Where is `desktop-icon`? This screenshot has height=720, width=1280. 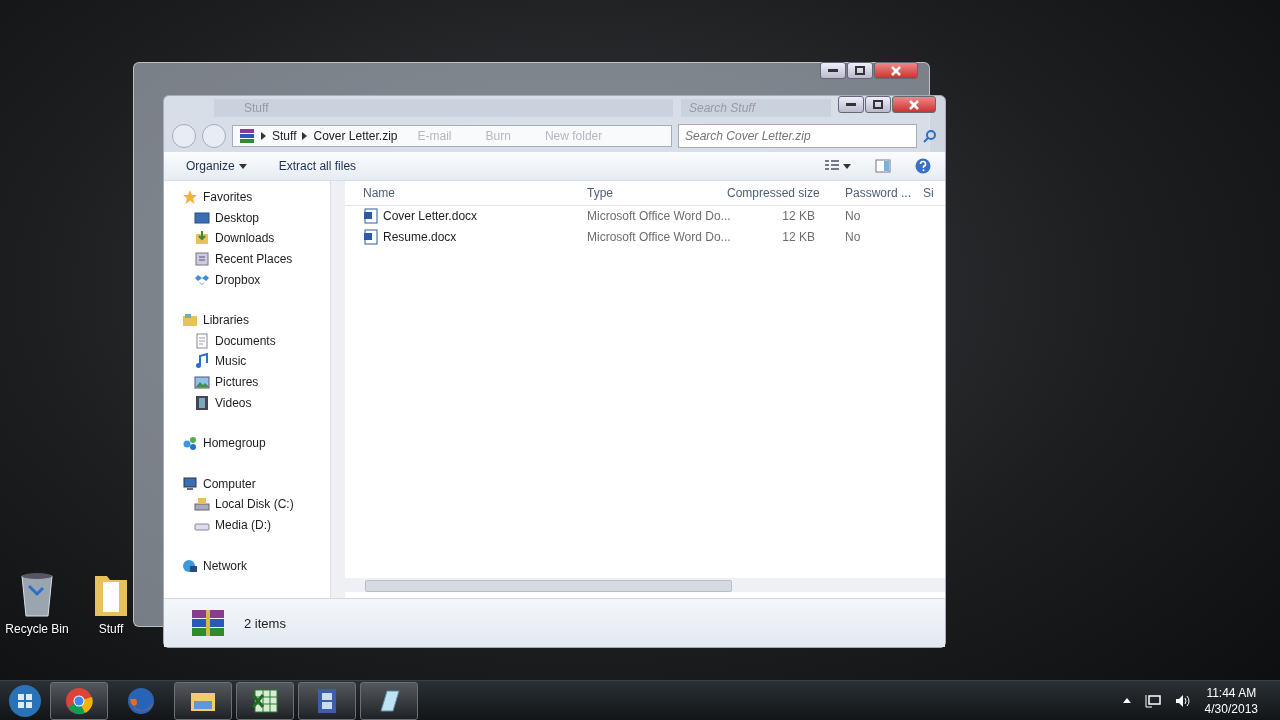 desktop-icon is located at coordinates (202, 217).